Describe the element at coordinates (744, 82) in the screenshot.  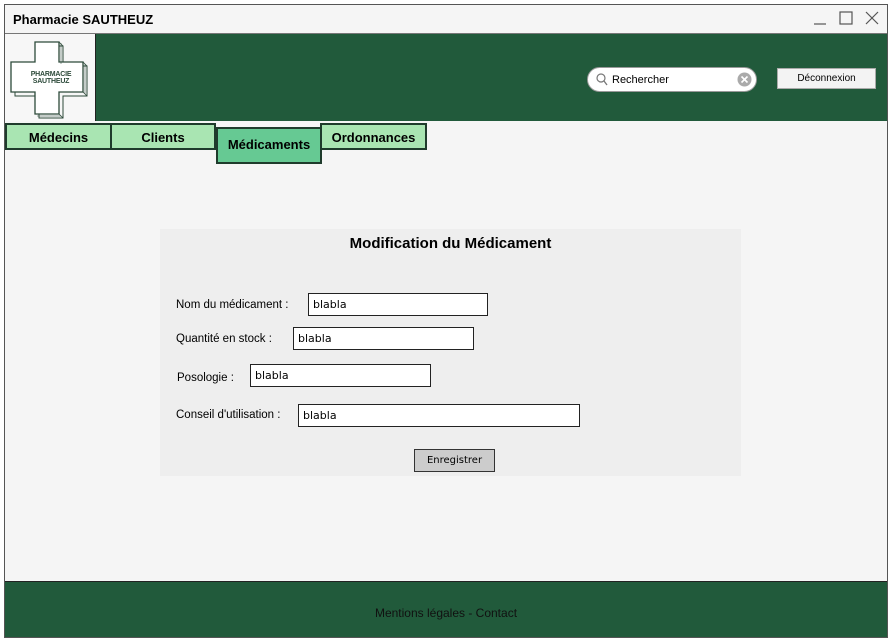
I see `clear-search-icon` at that location.